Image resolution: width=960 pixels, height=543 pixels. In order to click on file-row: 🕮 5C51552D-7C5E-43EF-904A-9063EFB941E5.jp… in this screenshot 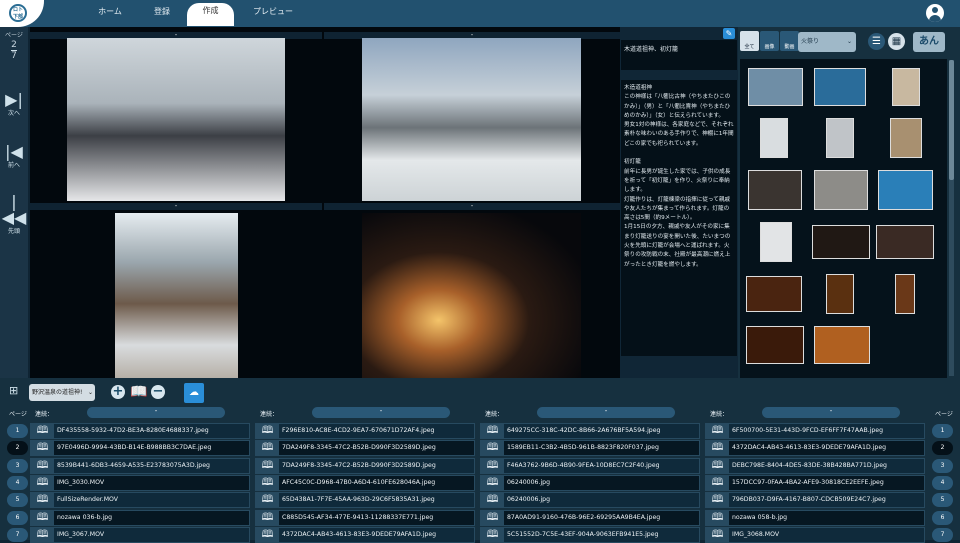, I will do `click(590, 534)`.